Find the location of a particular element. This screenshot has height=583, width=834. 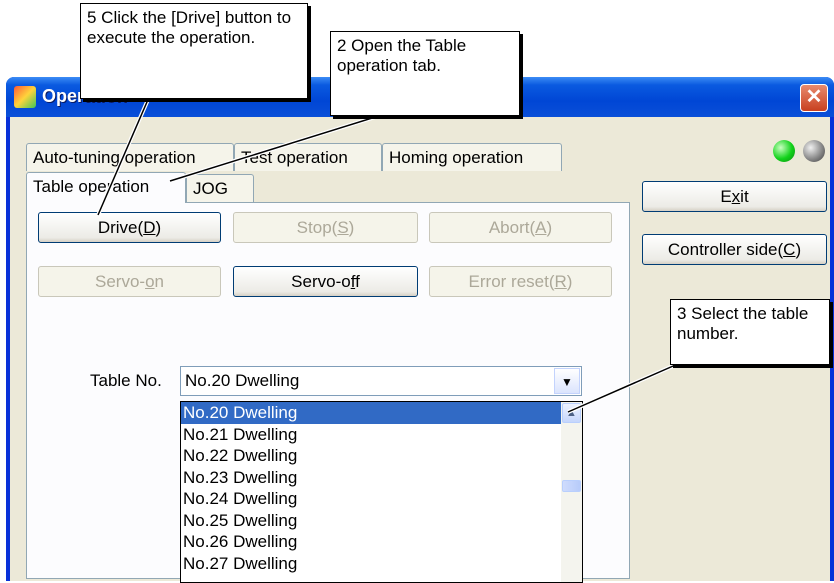

stop-accel-key: S is located at coordinates (343, 227).